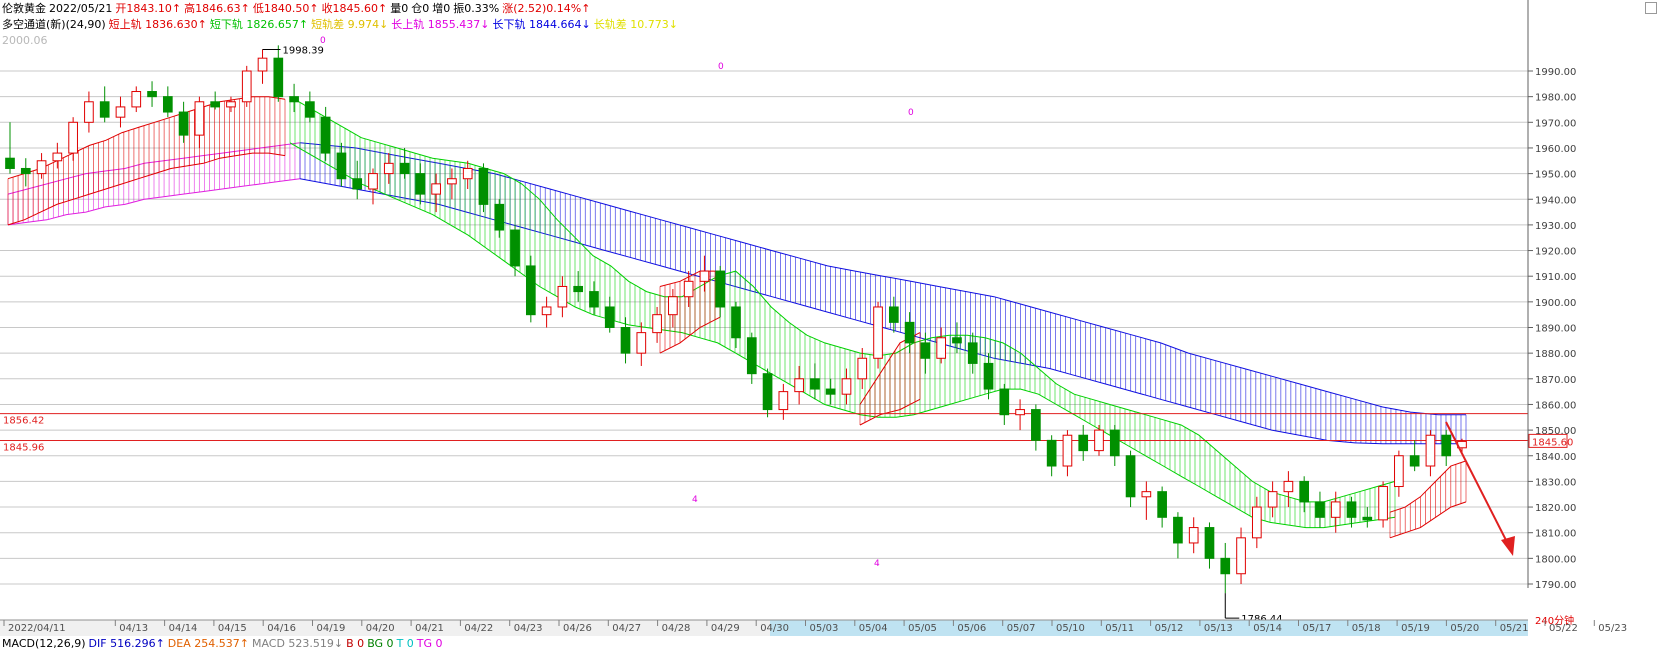 This screenshot has width=1662, height=654. I want to click on indicator-field-2: 短下轨 1826.657↑, so click(259, 24).